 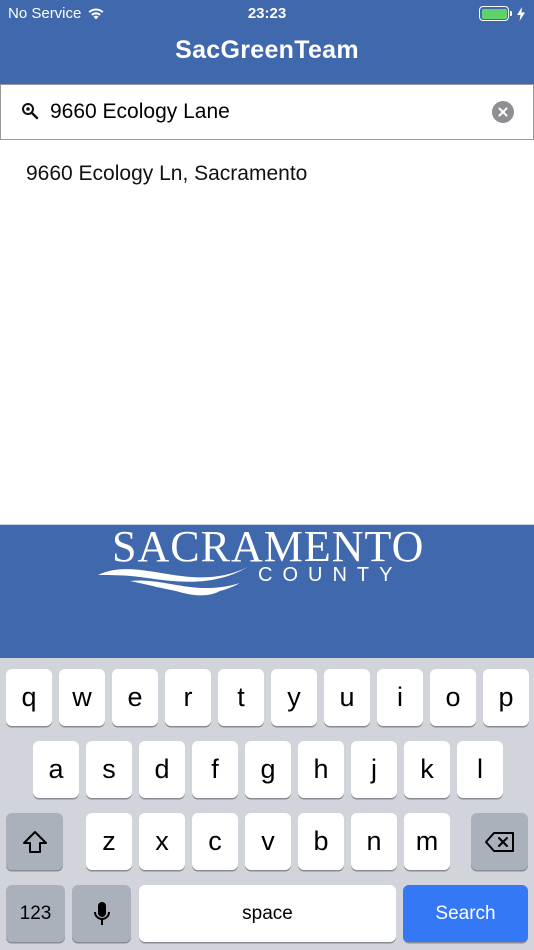 What do you see at coordinates (453, 697) in the screenshot?
I see `key-o: o` at bounding box center [453, 697].